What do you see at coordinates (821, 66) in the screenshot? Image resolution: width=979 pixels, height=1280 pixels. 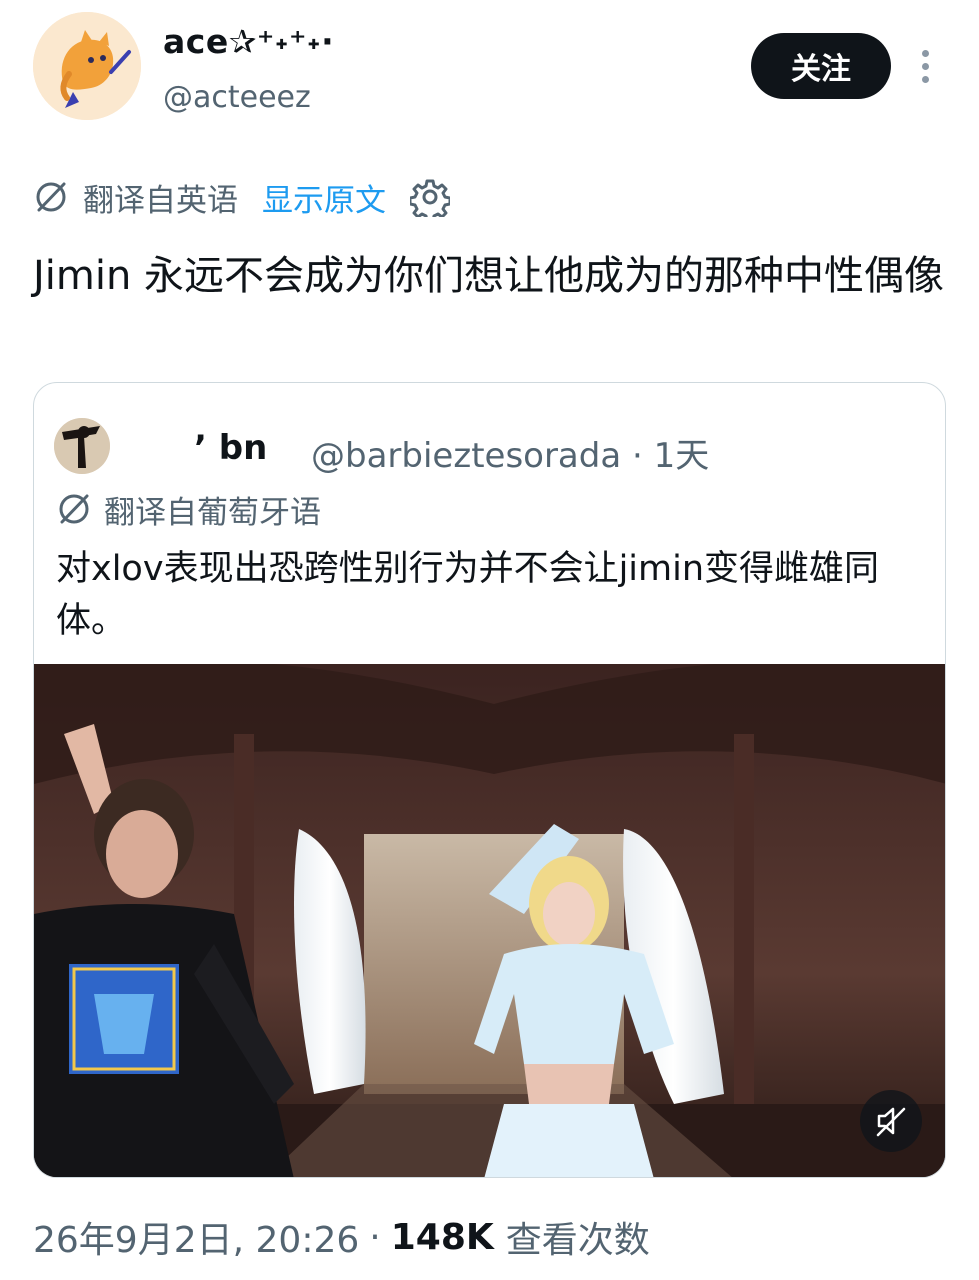 I see `follow-button: 关注` at bounding box center [821, 66].